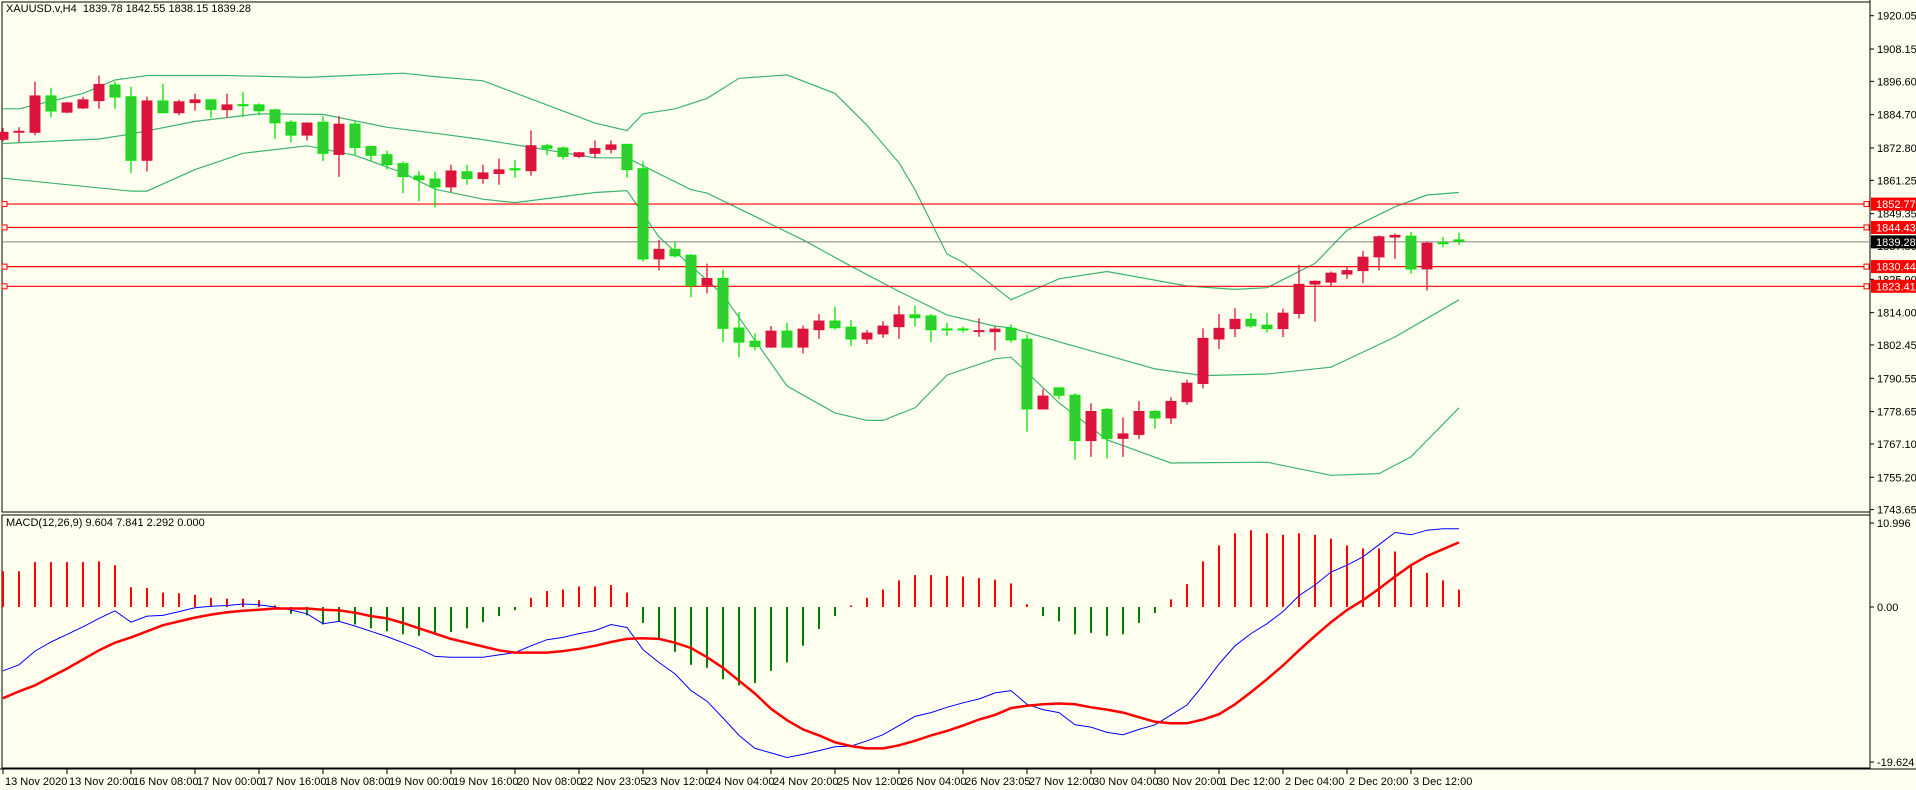 The height and width of the screenshot is (790, 1916). Describe the element at coordinates (1887, 608) in the screenshot. I see `macd-tick-label: 0.00` at that location.